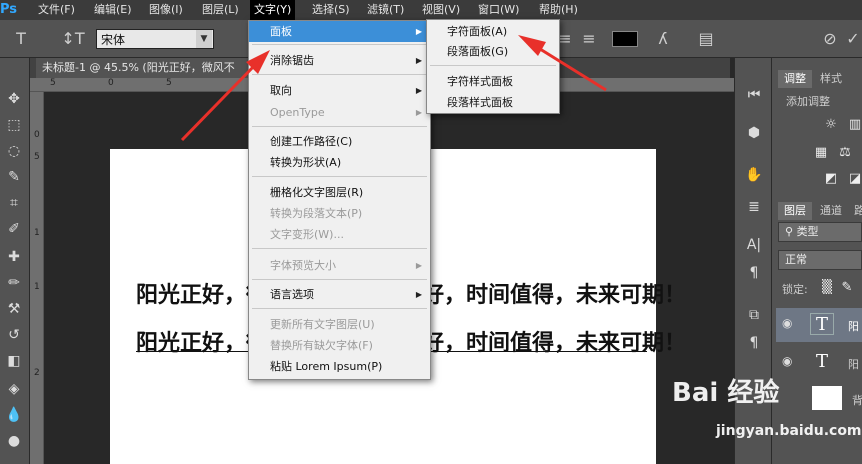 Image resolution: width=862 pixels, height=464 pixels. I want to click on layer-filter-select: ⚲ 类型, so click(820, 232).